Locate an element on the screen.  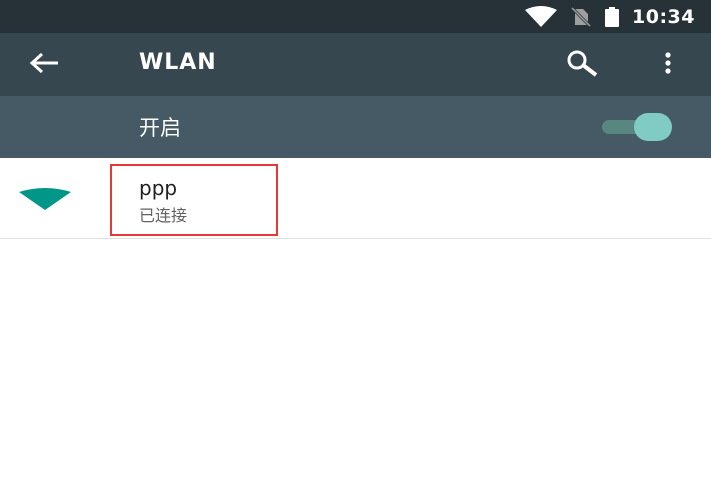
more-options-button is located at coordinates (668, 65).